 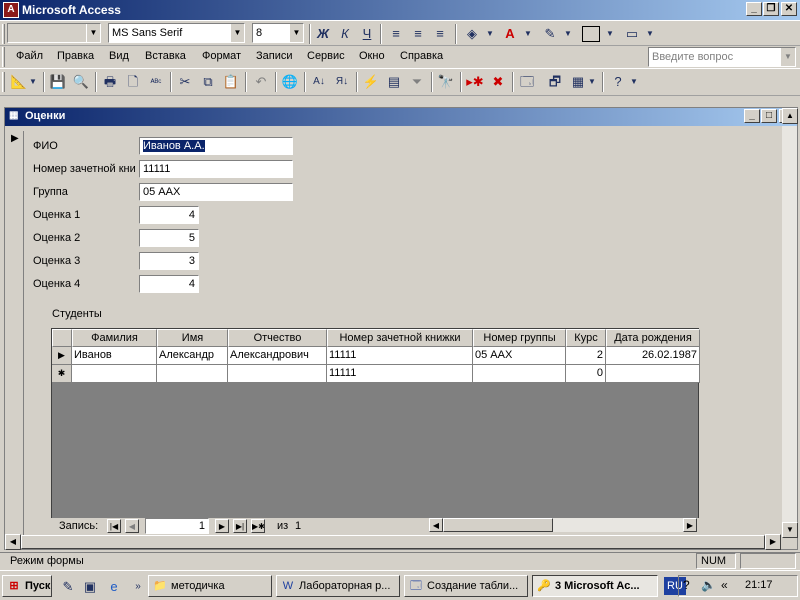 What do you see at coordinates (367, 34) in the screenshot?
I see `underline-button: Ч` at bounding box center [367, 34].